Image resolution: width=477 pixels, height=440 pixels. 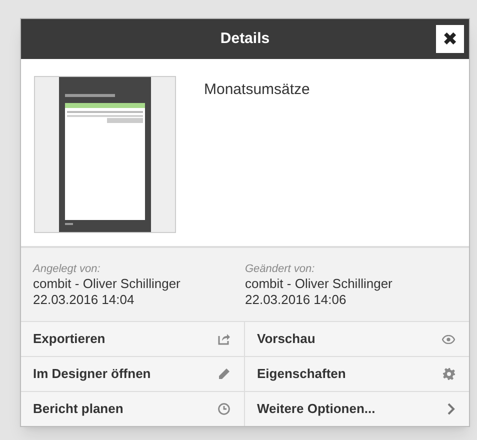 I want to click on settings-icon, so click(x=449, y=374).